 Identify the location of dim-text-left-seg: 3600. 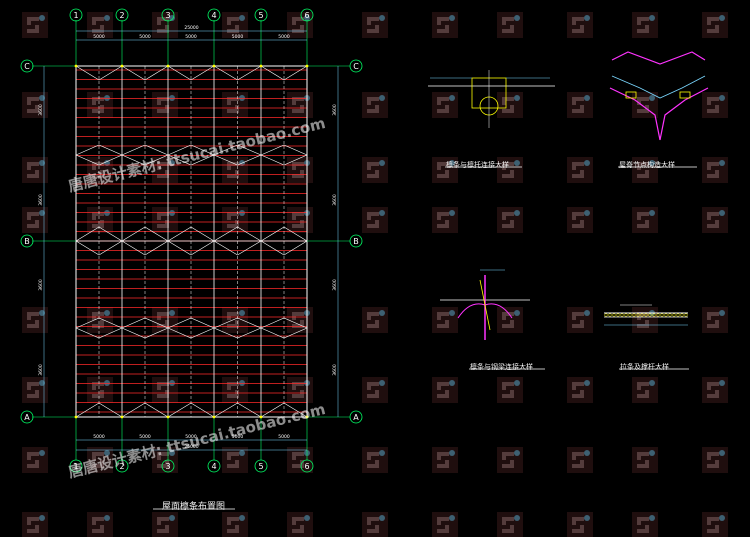
(41, 285).